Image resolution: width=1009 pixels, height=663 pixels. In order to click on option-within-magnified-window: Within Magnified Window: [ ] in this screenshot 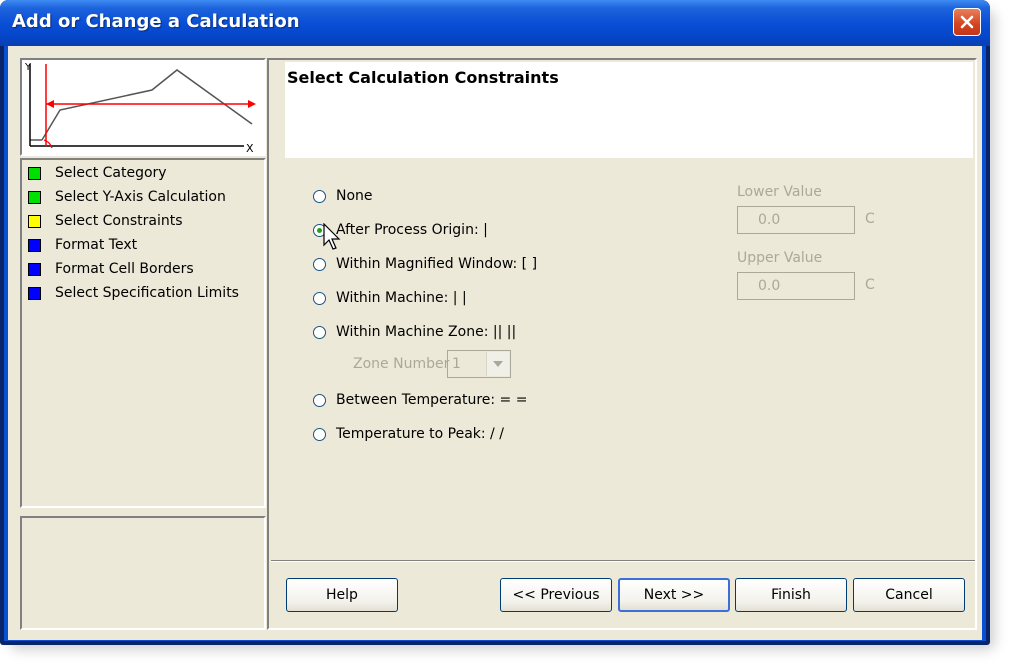, I will do `click(425, 264)`.